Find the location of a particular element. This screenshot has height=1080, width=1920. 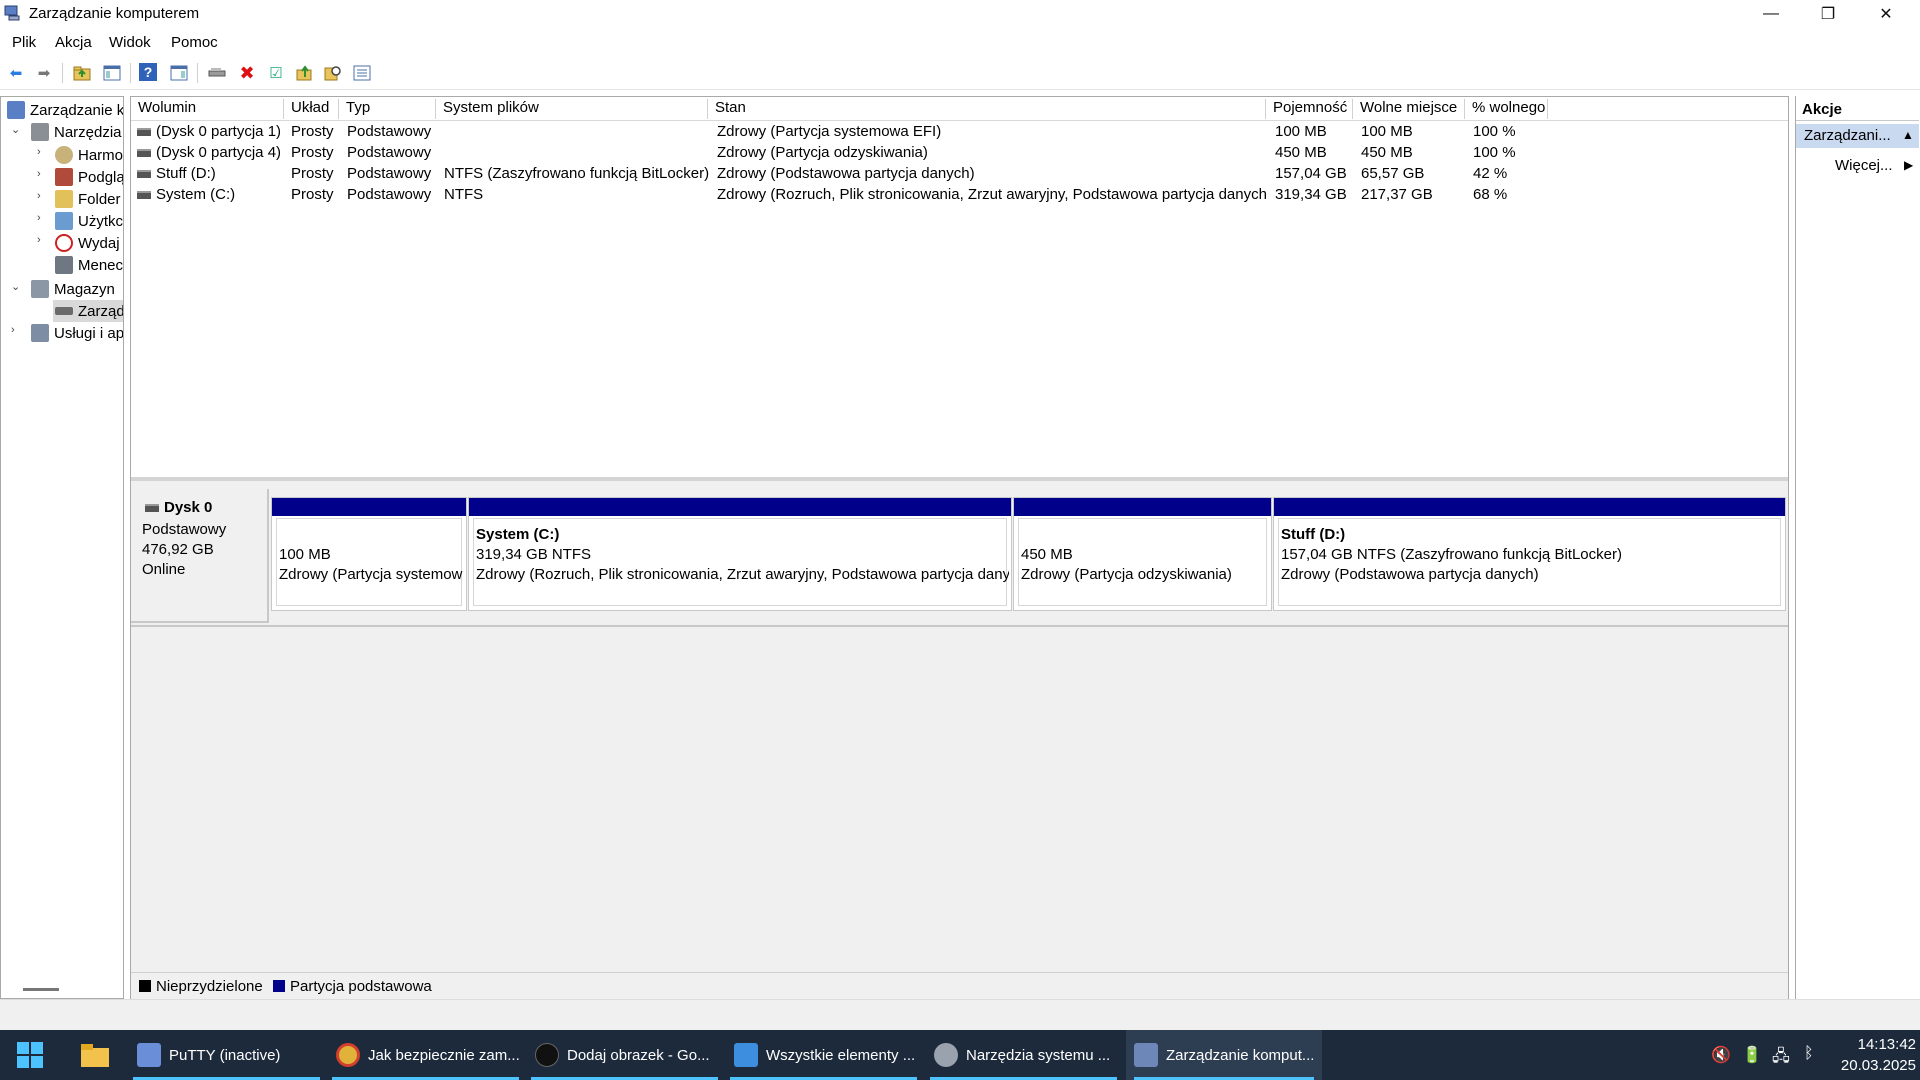

menu-plik: Plik is located at coordinates (24, 42).